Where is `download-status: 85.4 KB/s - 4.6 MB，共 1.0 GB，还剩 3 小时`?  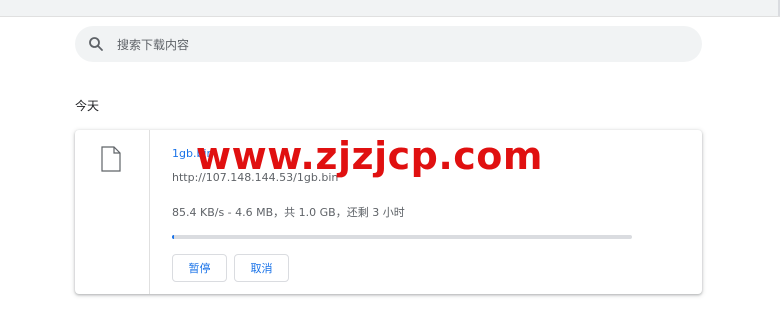 download-status: 85.4 KB/s - 4.6 MB，共 1.0 GB，还剩 3 小时 is located at coordinates (288, 212).